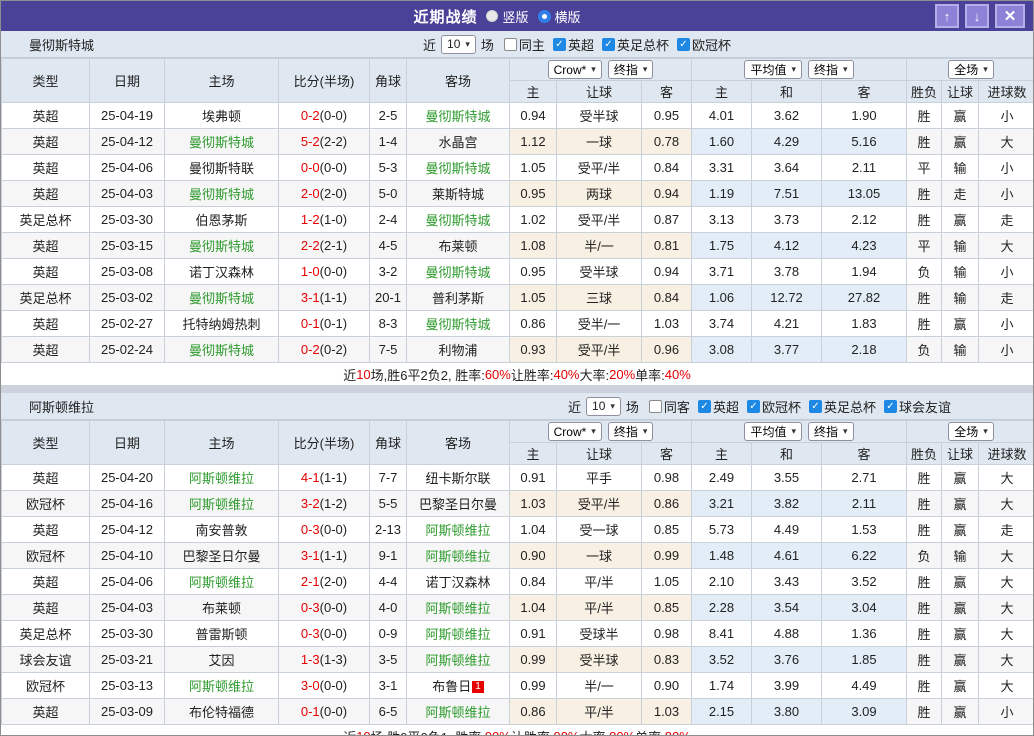  Describe the element at coordinates (458, 503) in the screenshot. I see `away-team: 巴黎圣日尔曼` at that location.